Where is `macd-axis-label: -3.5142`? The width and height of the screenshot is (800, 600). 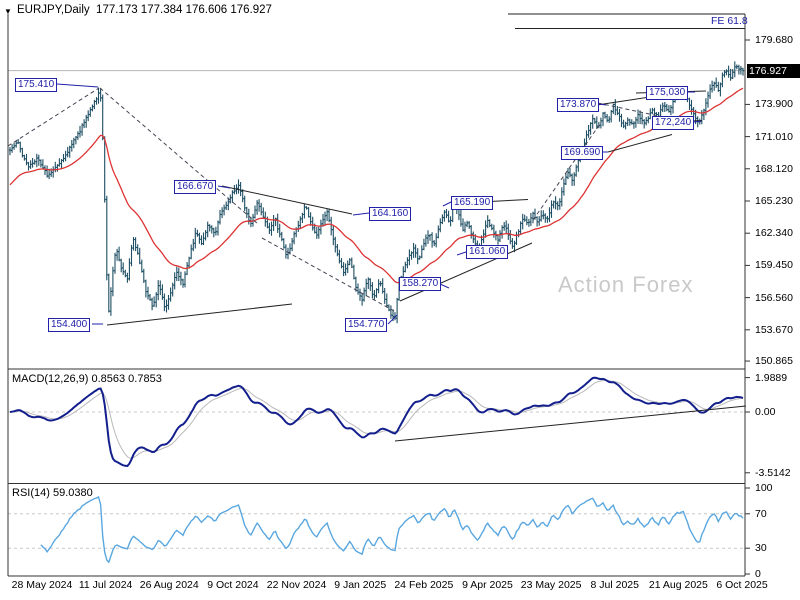 macd-axis-label: -3.5142 is located at coordinates (773, 472).